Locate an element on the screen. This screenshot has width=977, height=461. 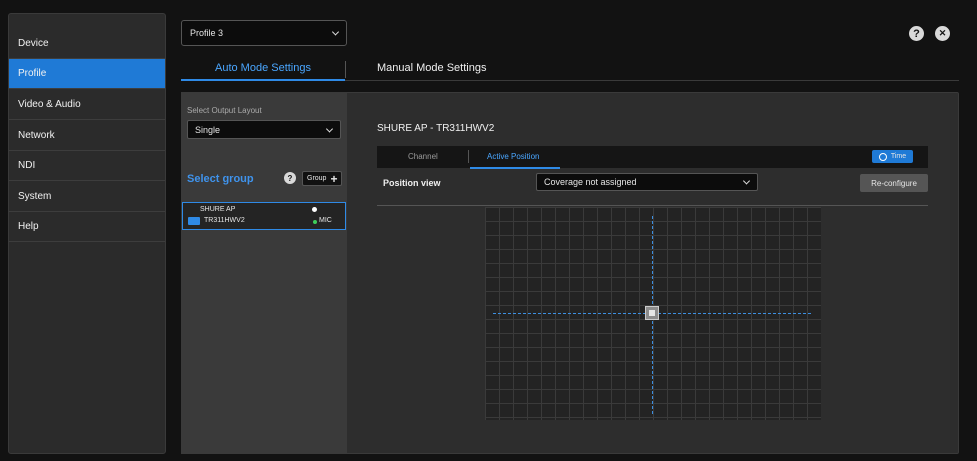
sidebar-item-video-audio: Video & Audio is located at coordinates (87, 105).